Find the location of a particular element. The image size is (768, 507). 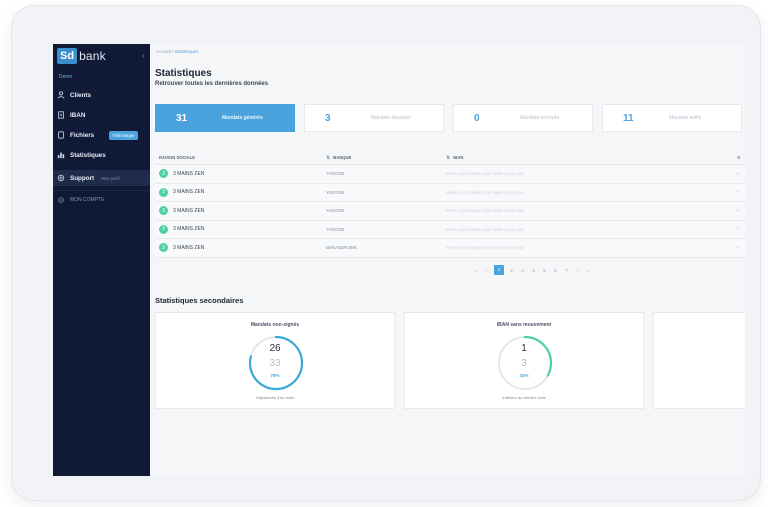

stat-value: 31 is located at coordinates (182, 118).